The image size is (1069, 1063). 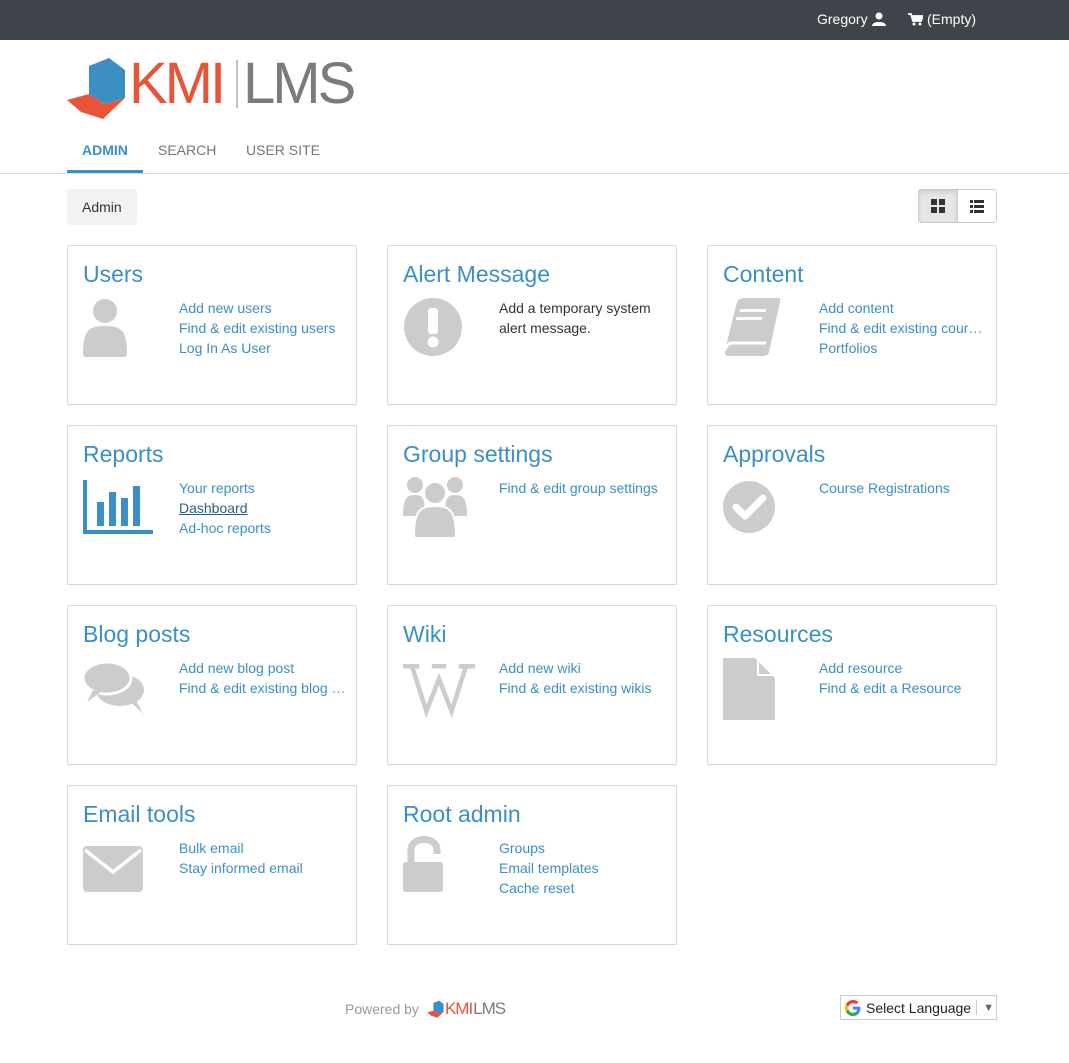 I want to click on card-links: Groups Email templates Cache reset, so click(x=584, y=868).